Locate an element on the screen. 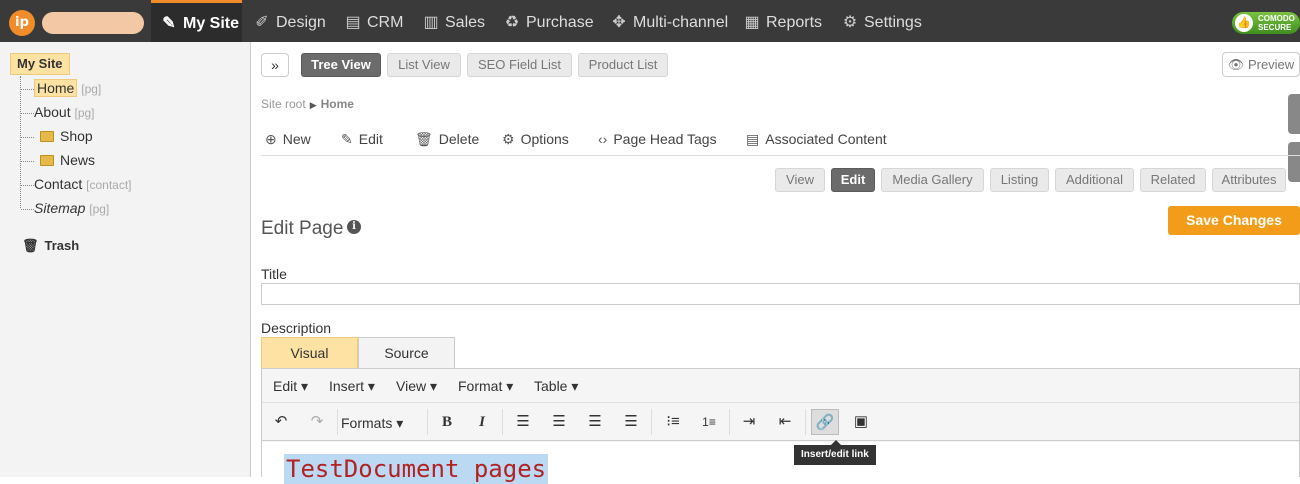 This screenshot has height=484, width=1300. menu-view: View ▾ is located at coordinates (416, 386).